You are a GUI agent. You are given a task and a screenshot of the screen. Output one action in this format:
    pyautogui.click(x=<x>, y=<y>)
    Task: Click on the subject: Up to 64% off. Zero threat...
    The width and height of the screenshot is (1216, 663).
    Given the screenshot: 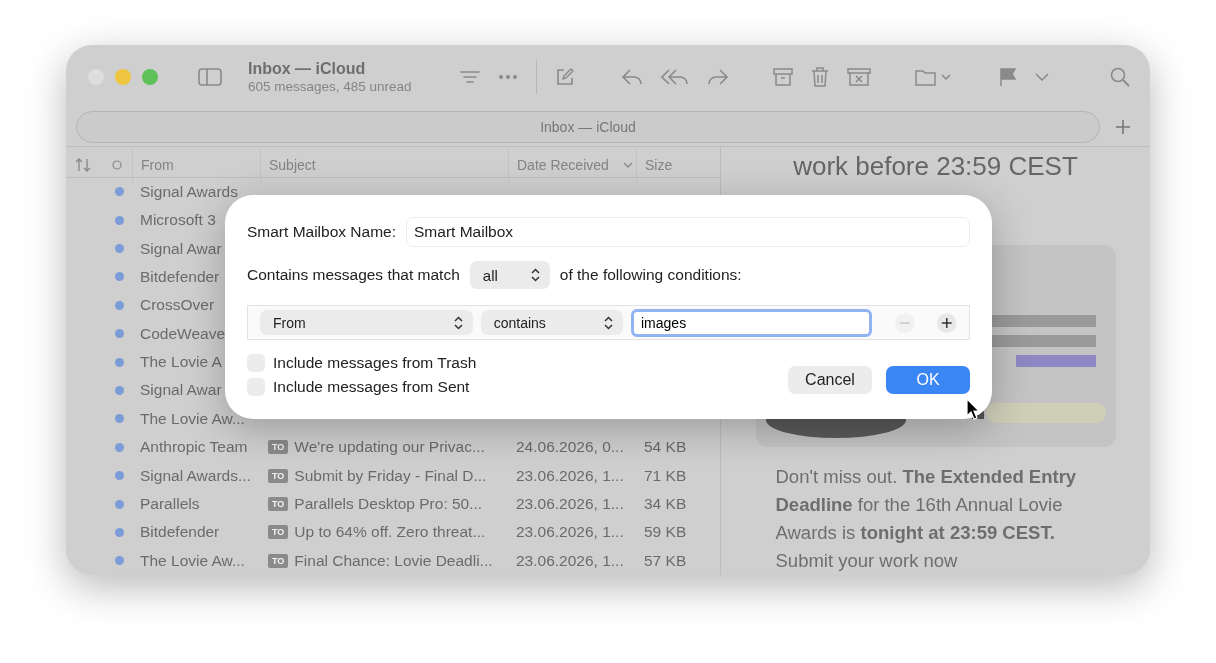 What is the action you would take?
    pyautogui.click(x=390, y=532)
    